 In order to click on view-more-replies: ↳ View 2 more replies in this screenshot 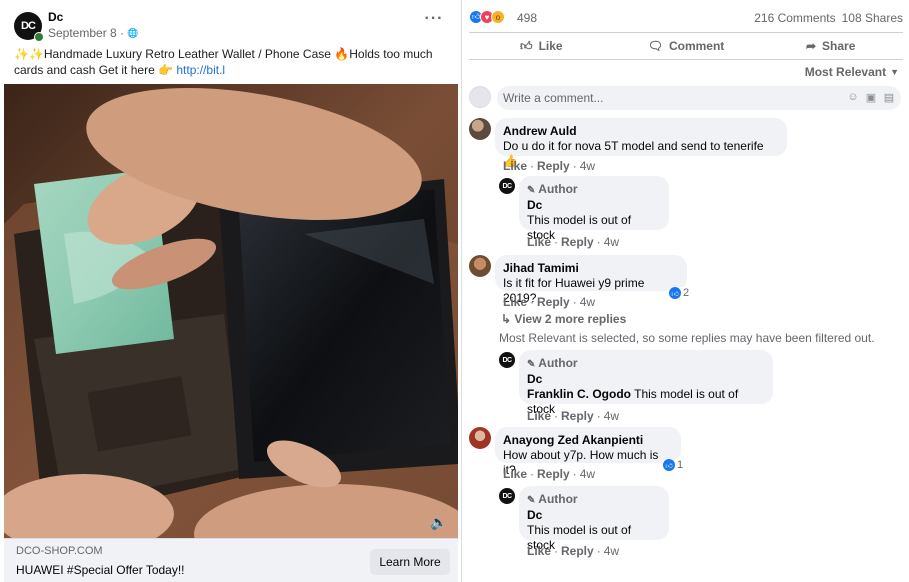, I will do `click(563, 319)`.